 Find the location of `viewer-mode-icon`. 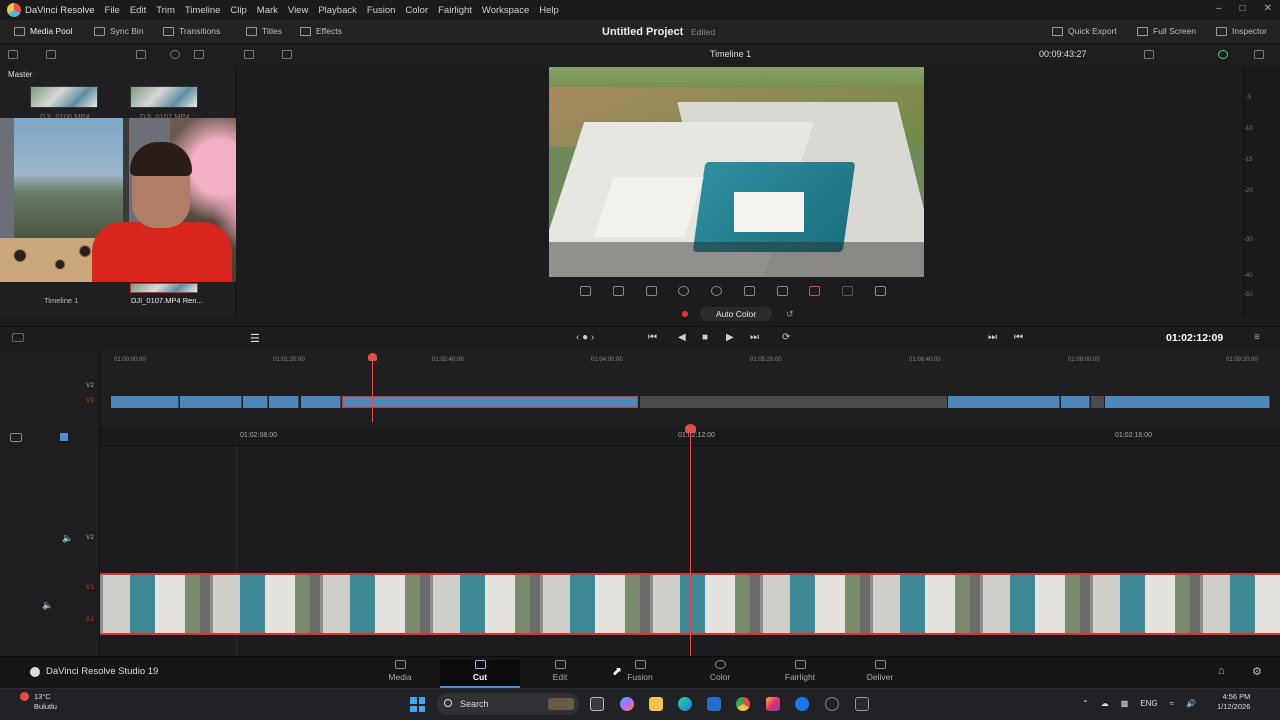

viewer-mode-icon is located at coordinates (1149, 54).